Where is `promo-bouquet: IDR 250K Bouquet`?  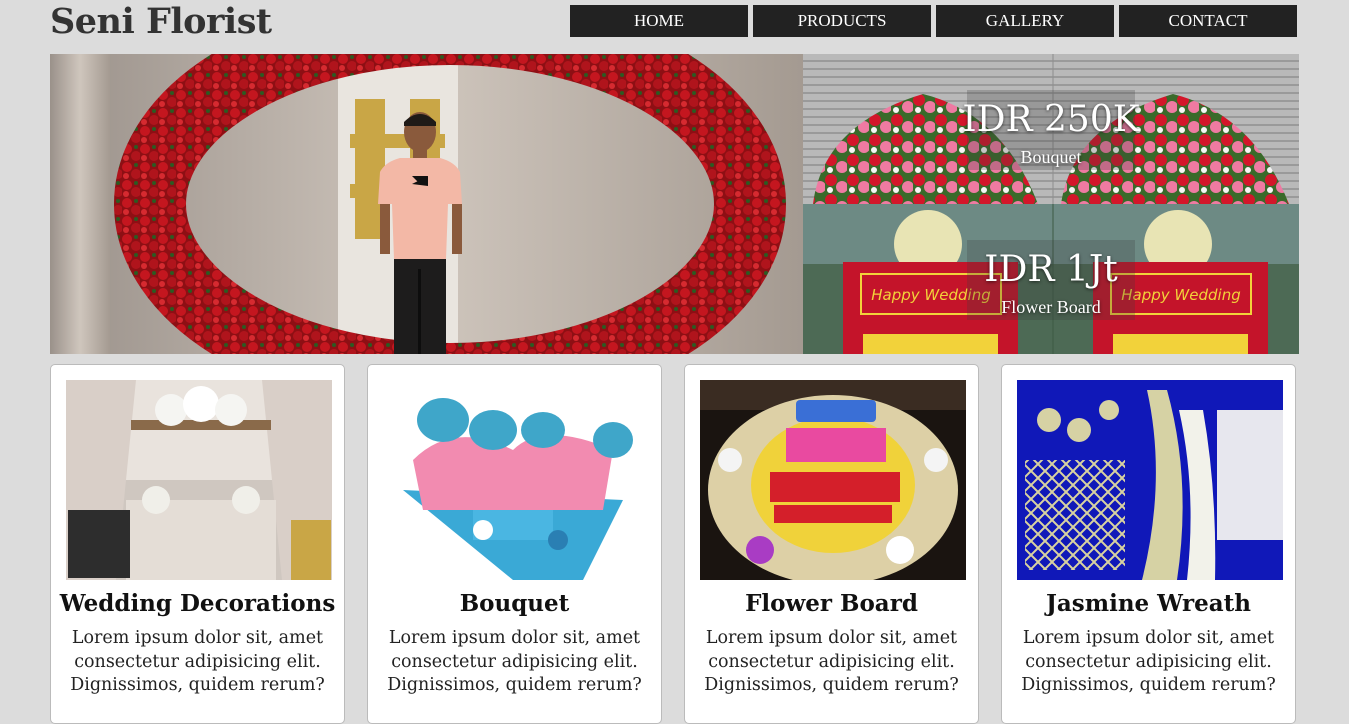
promo-bouquet: IDR 250K Bouquet is located at coordinates (1051, 129).